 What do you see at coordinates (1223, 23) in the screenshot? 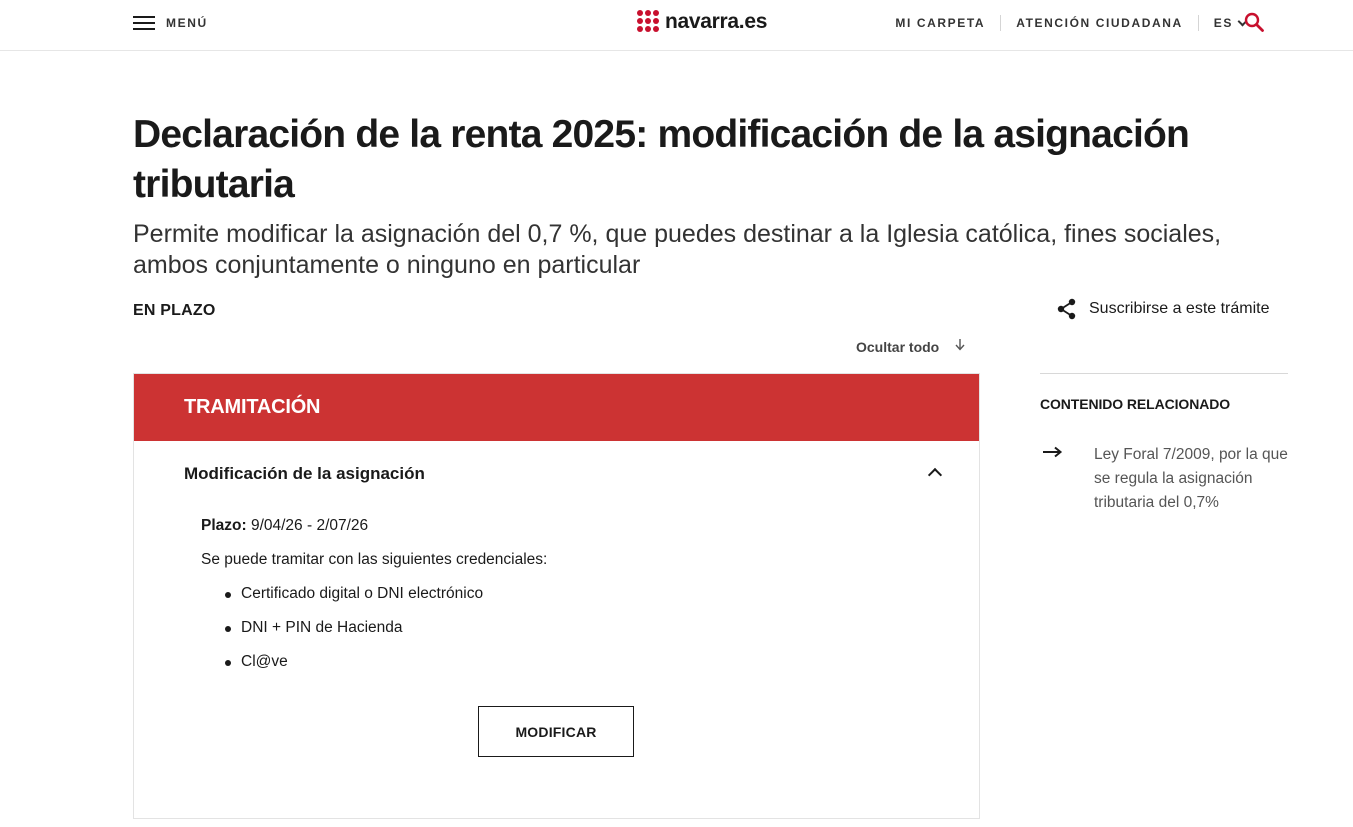
I see `language-code: ES` at bounding box center [1223, 23].